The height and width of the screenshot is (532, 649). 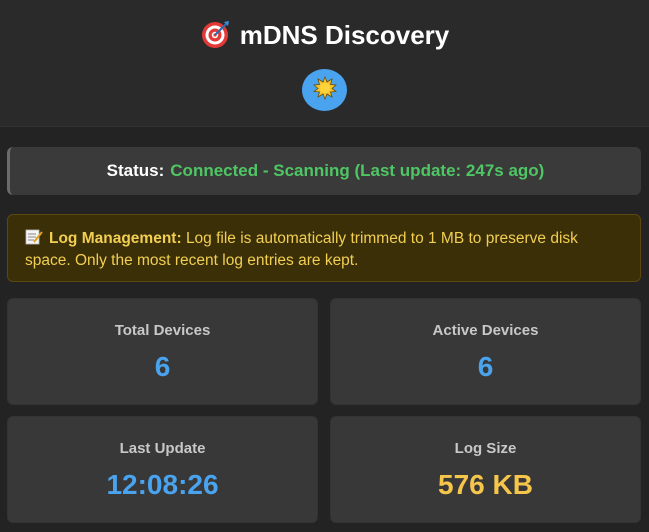 What do you see at coordinates (344, 34) in the screenshot?
I see `page-title: mDNS Discovery` at bounding box center [344, 34].